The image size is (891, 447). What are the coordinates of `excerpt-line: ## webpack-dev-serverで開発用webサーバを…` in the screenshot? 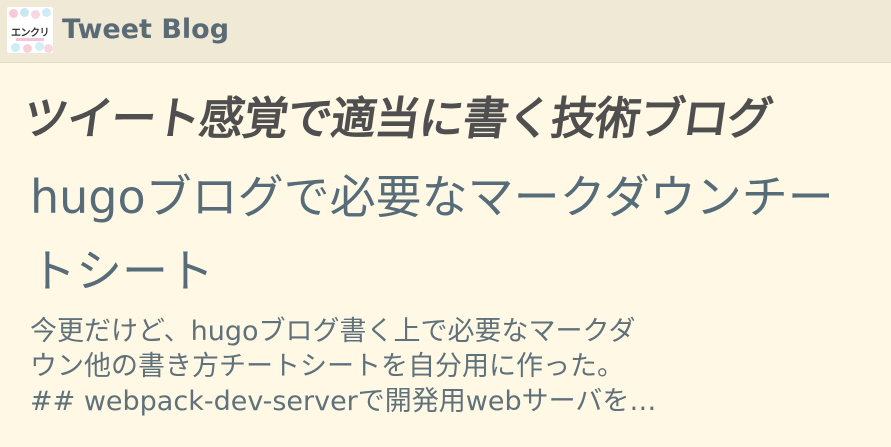 It's located at (343, 401).